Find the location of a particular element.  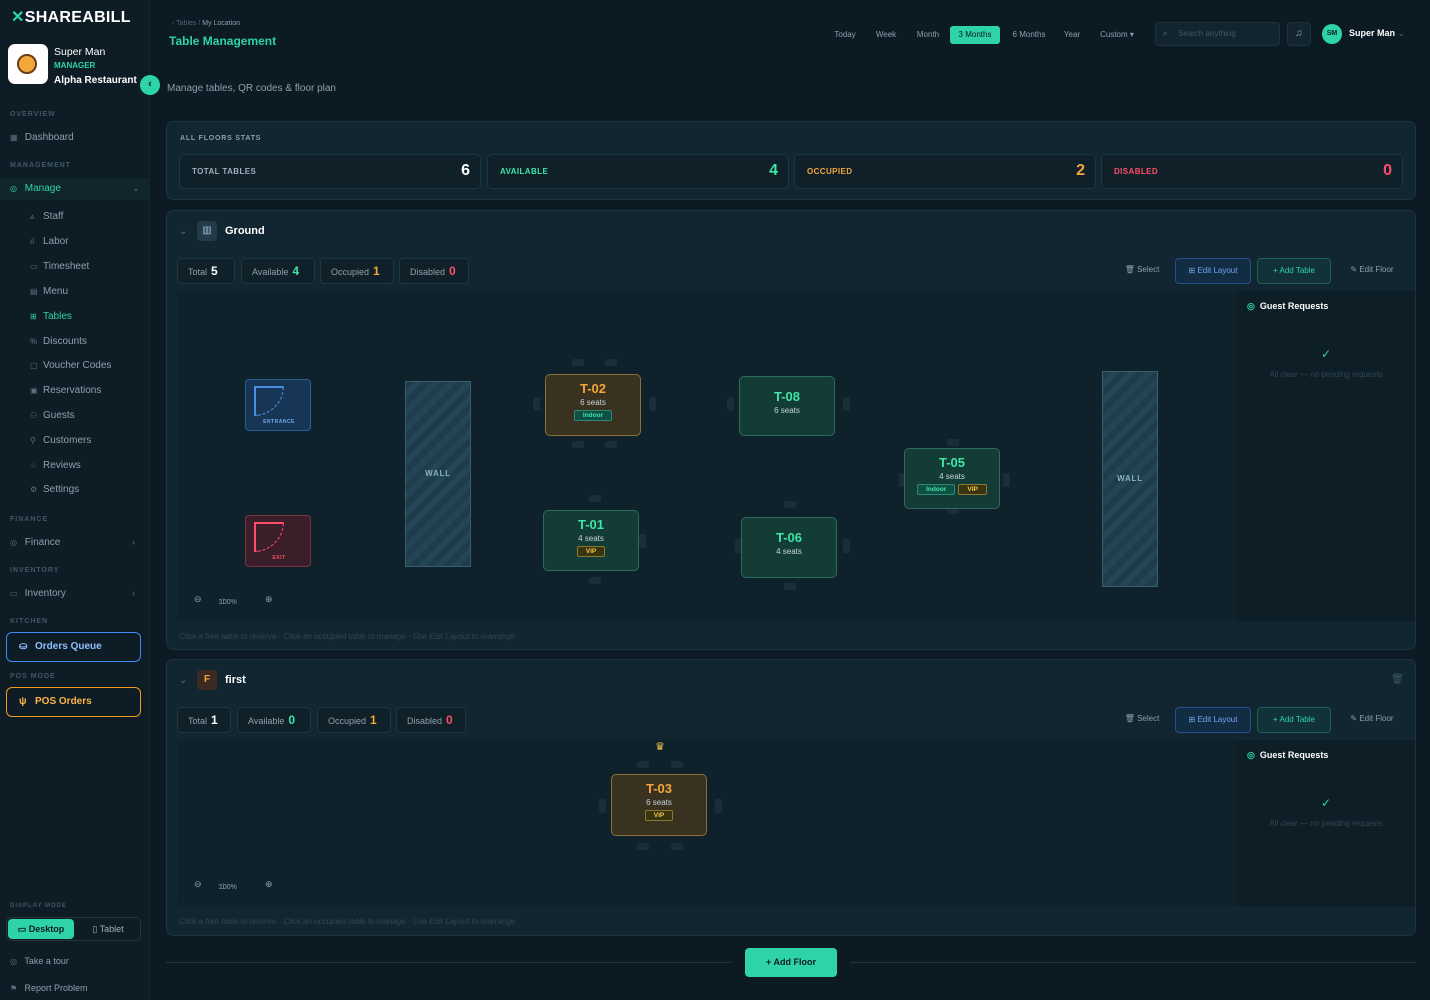

page-title: Table Management is located at coordinates (223, 41).